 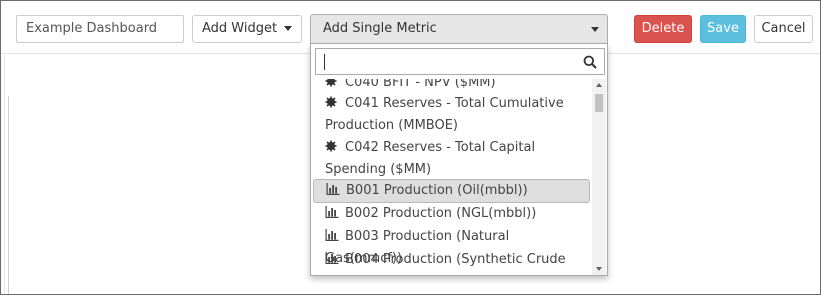 What do you see at coordinates (378, 169) in the screenshot?
I see `result-label-continued: Spending ($MM)` at bounding box center [378, 169].